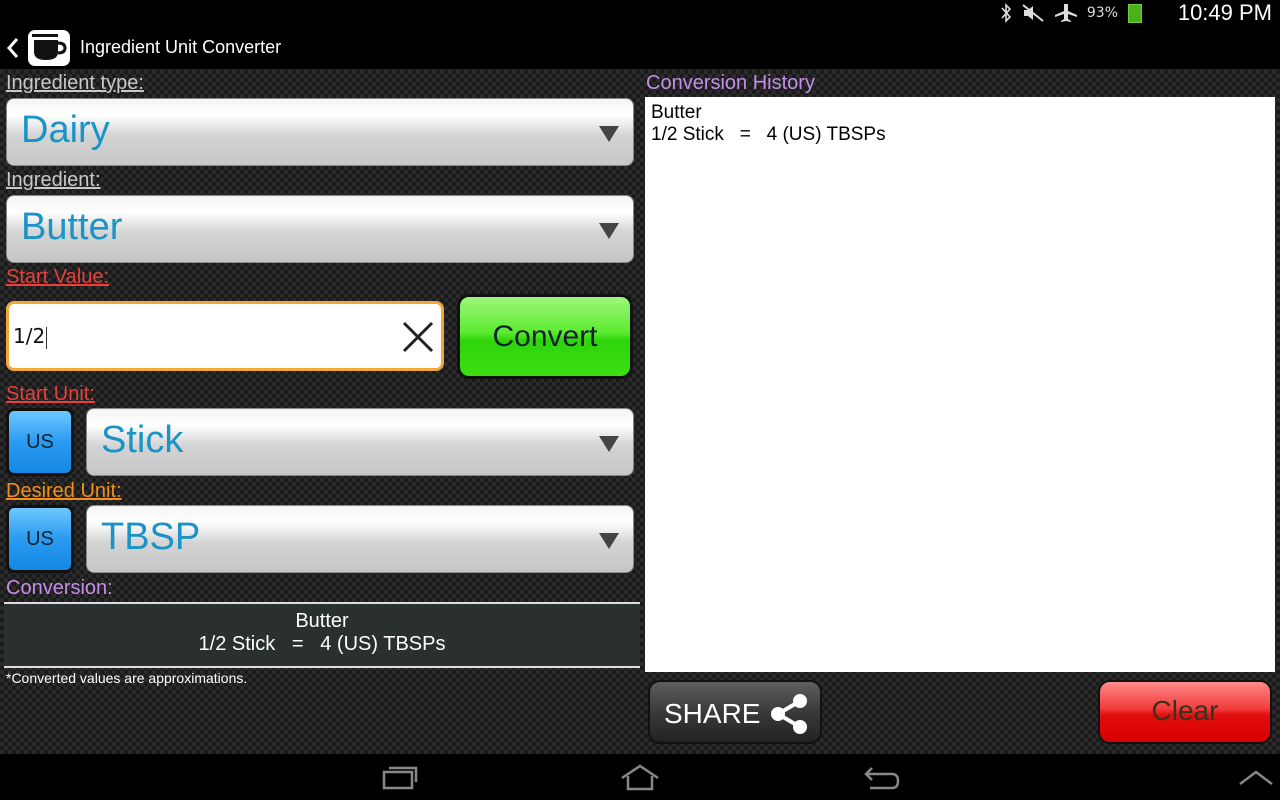 The height and width of the screenshot is (800, 1280). I want to click on share-icon, so click(789, 714).